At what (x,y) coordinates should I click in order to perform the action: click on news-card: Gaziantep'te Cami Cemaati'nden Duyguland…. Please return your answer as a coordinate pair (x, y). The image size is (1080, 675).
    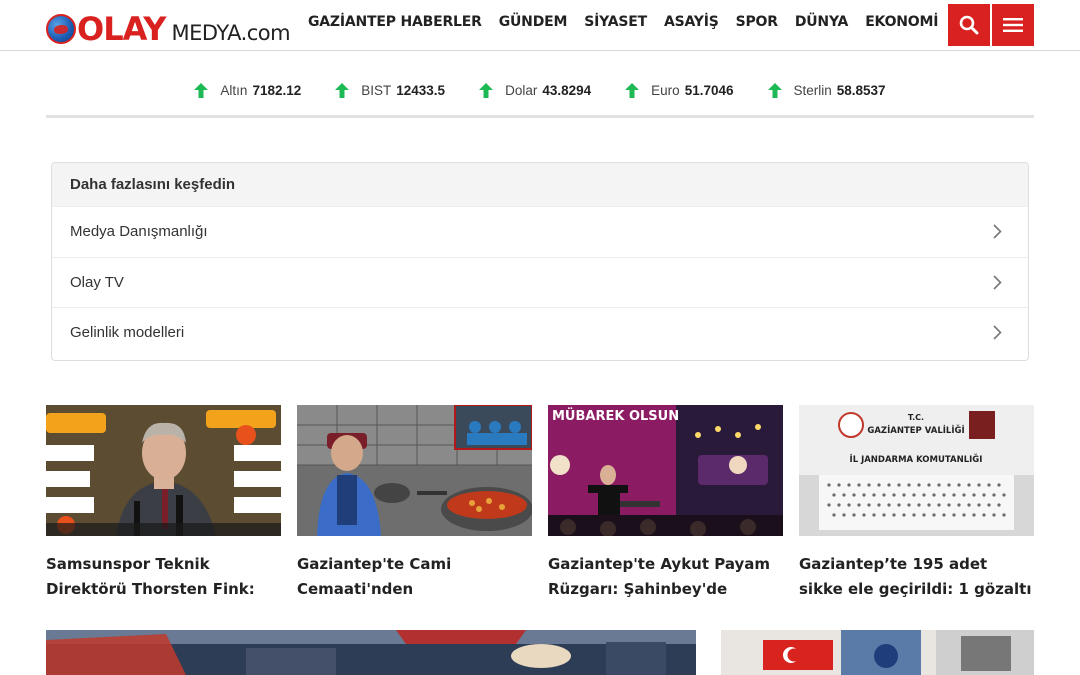
    Looking at the image, I should click on (414, 503).